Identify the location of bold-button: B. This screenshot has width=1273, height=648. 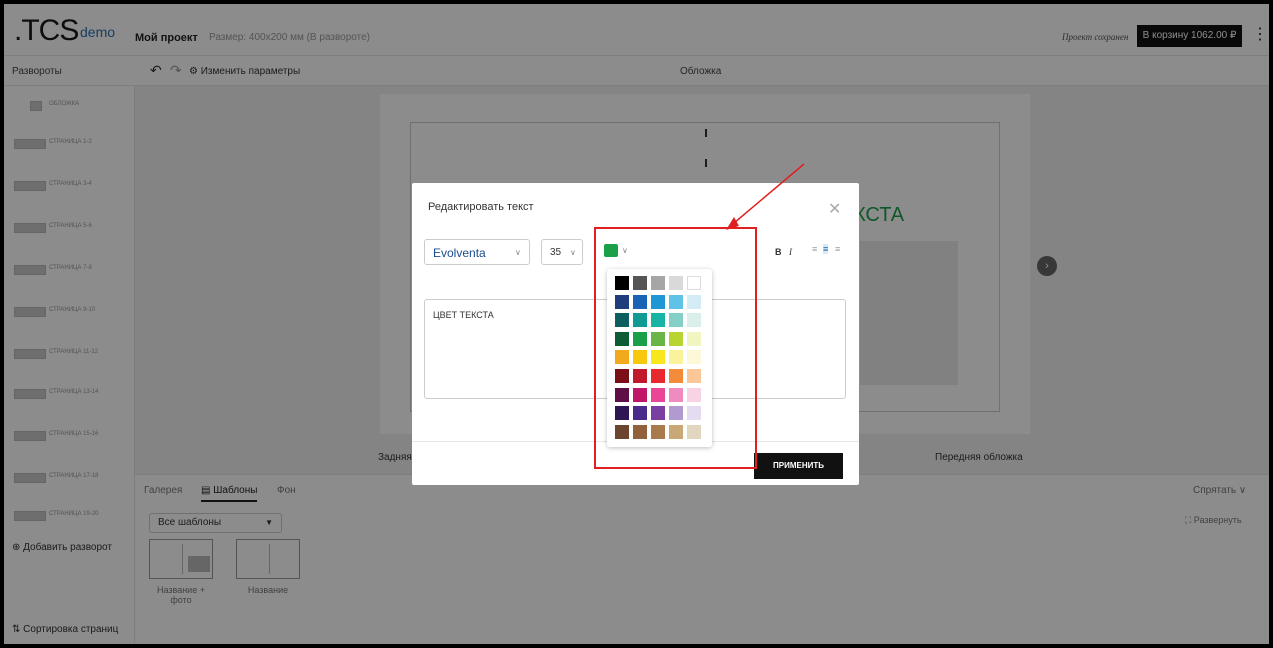
(778, 252).